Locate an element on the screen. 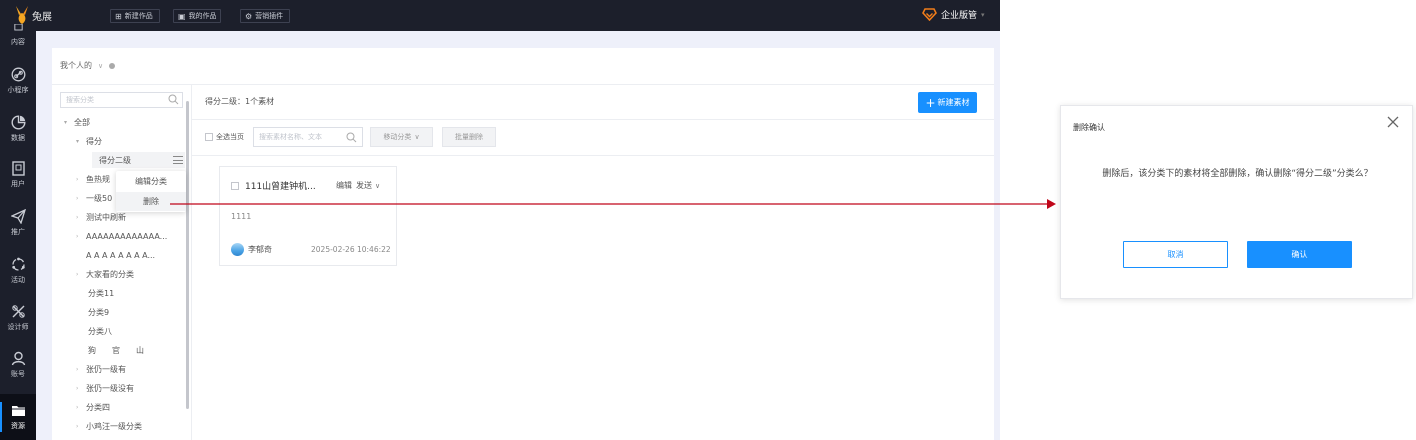 The height and width of the screenshot is (440, 1416). doc-icon: ▣ is located at coordinates (182, 16).